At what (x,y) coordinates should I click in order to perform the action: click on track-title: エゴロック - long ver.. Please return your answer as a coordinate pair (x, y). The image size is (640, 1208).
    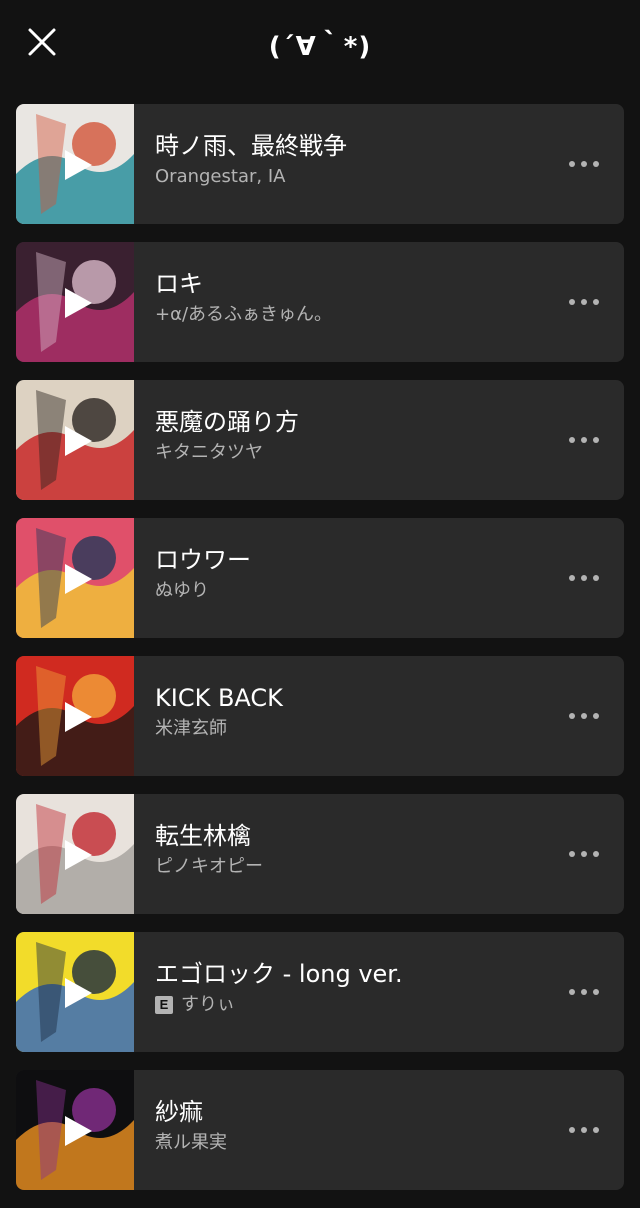
    Looking at the image, I should click on (279, 974).